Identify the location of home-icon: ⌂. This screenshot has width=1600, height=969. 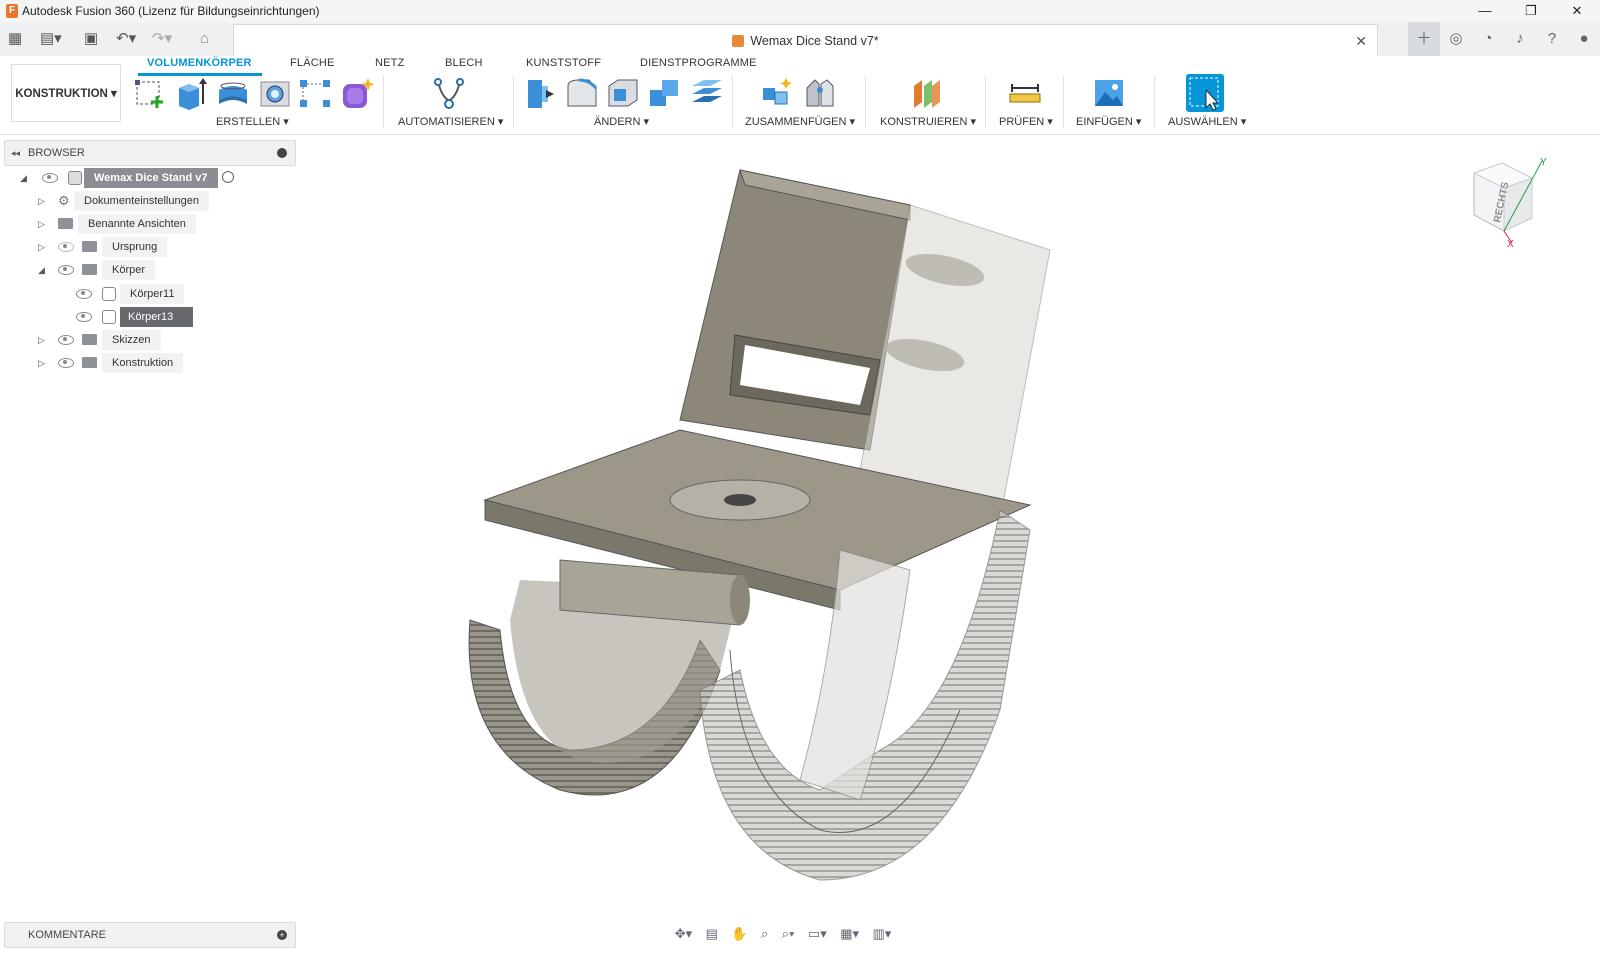
(204, 39).